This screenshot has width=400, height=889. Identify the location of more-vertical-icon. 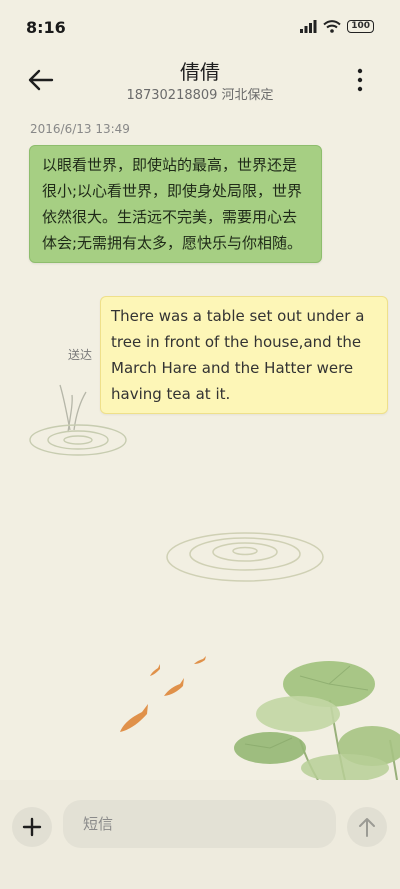
(360, 80).